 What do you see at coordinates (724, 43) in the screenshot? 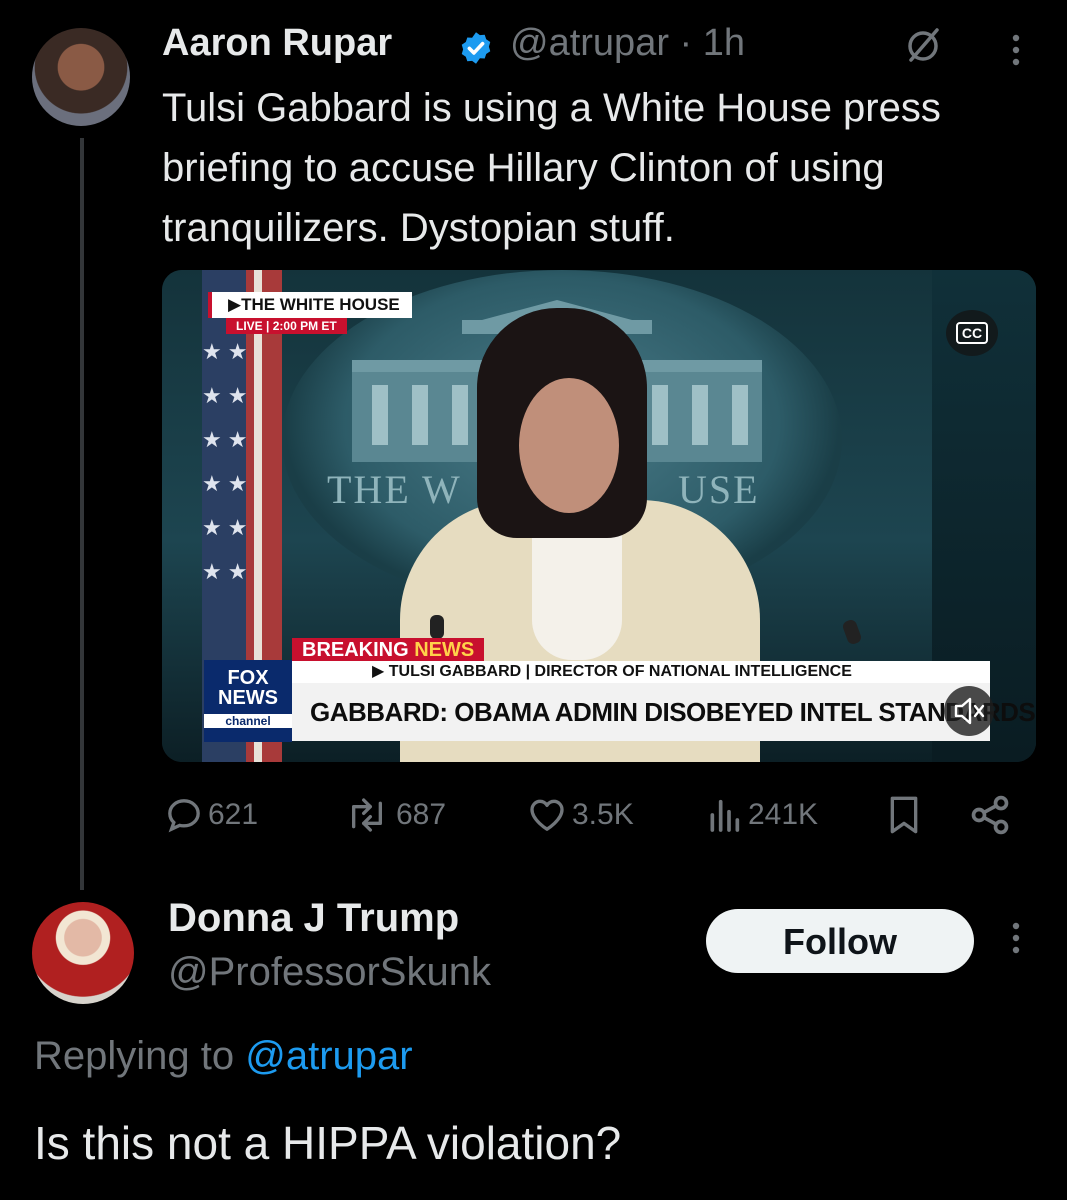
I see `post-time: 1h` at bounding box center [724, 43].